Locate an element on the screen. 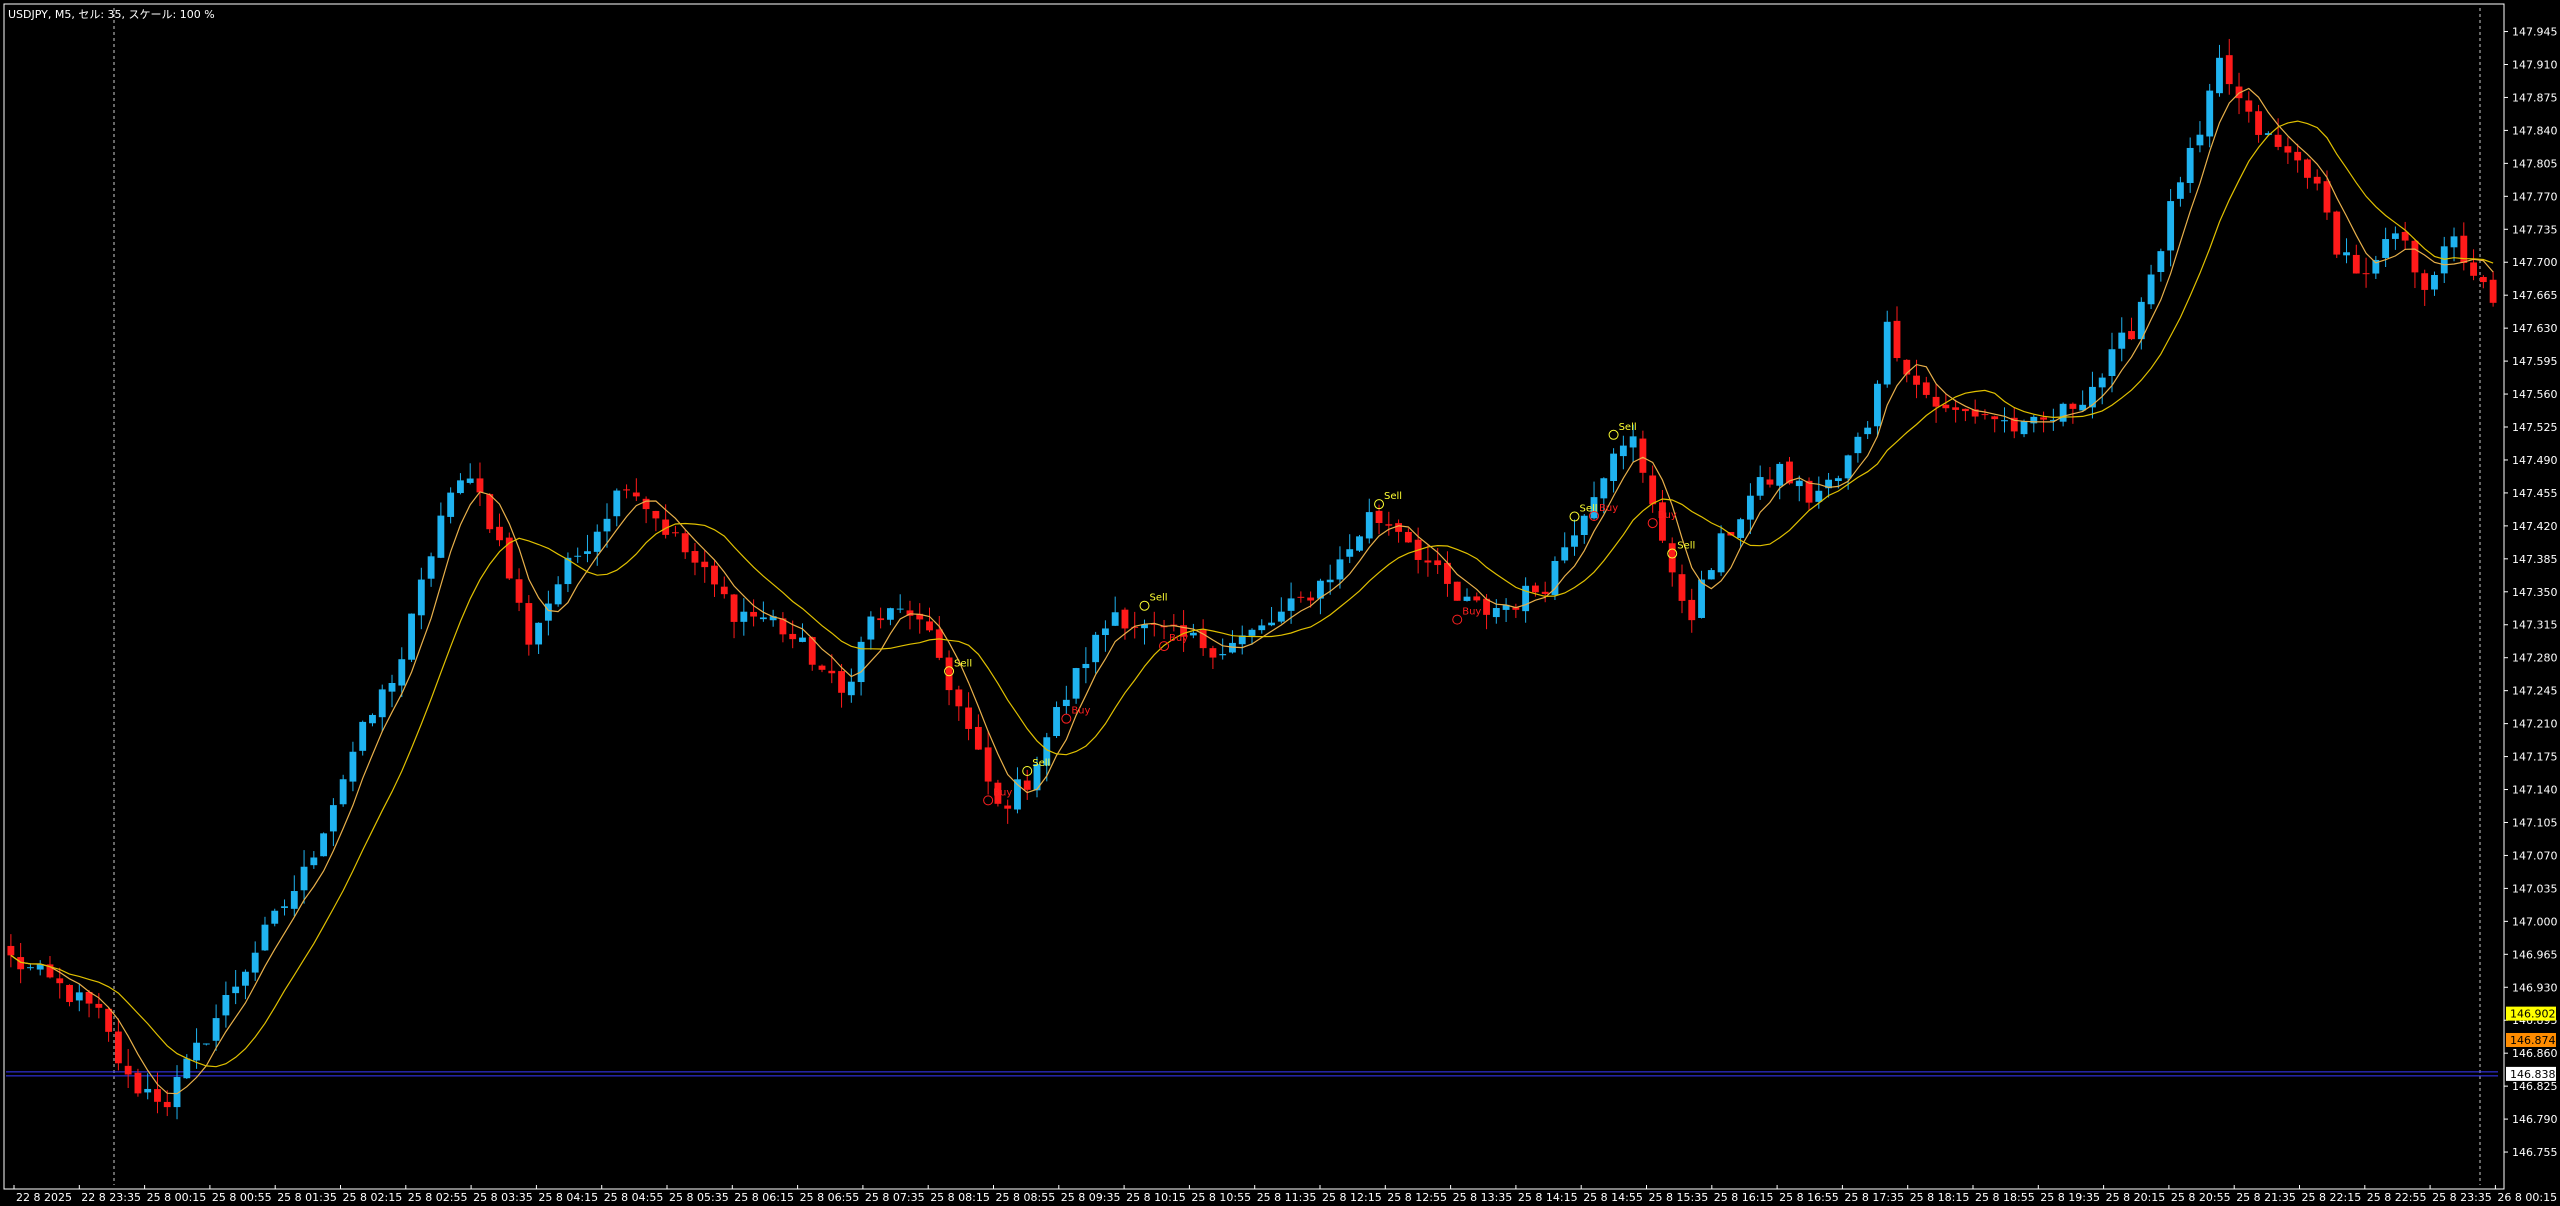 This screenshot has height=1206, width=2560. x-tick-label: 25 8 12:55 is located at coordinates (1417, 1197).